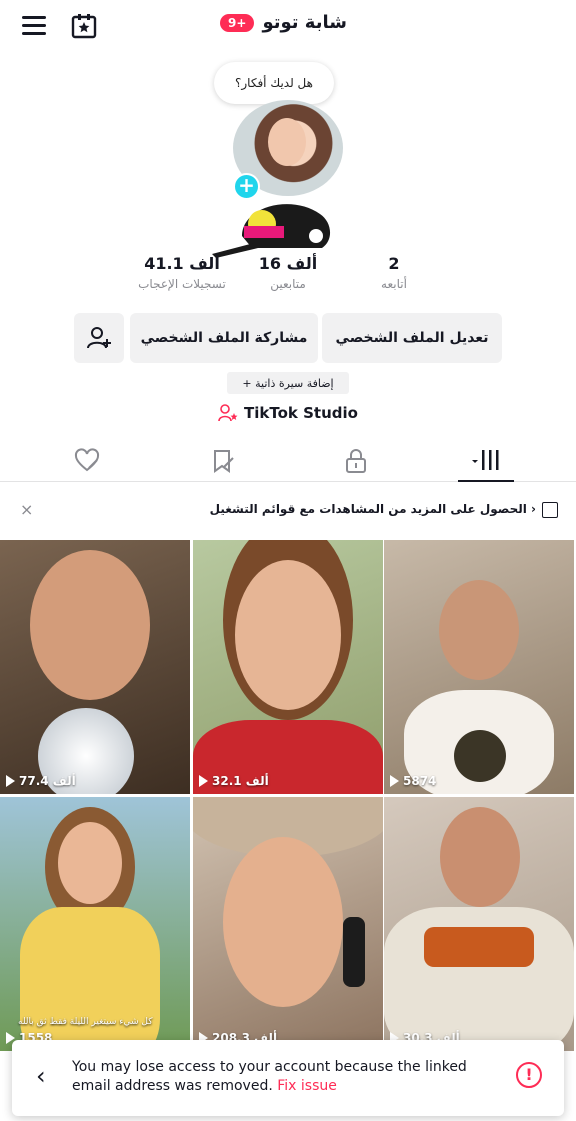  Describe the element at coordinates (182, 263) in the screenshot. I see `likes-count: 41.1 ألف` at that location.